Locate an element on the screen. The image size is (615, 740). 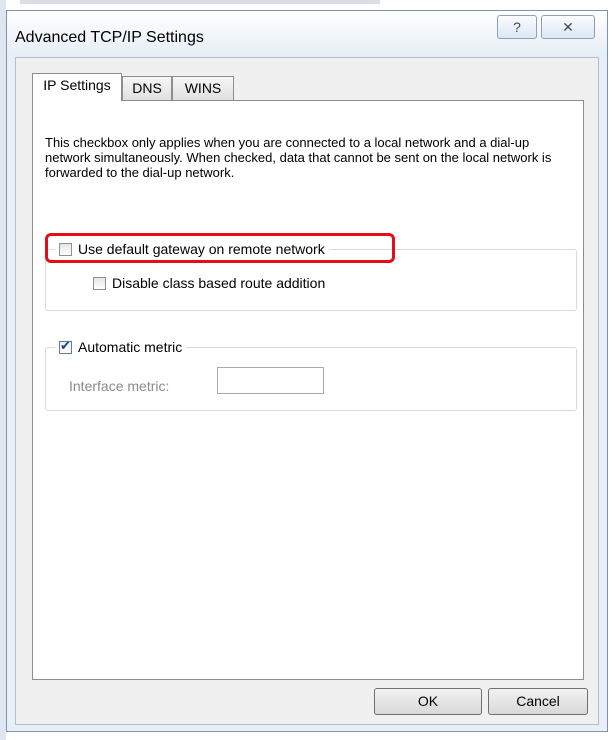
background-window-remnant is located at coordinates (200, 2).